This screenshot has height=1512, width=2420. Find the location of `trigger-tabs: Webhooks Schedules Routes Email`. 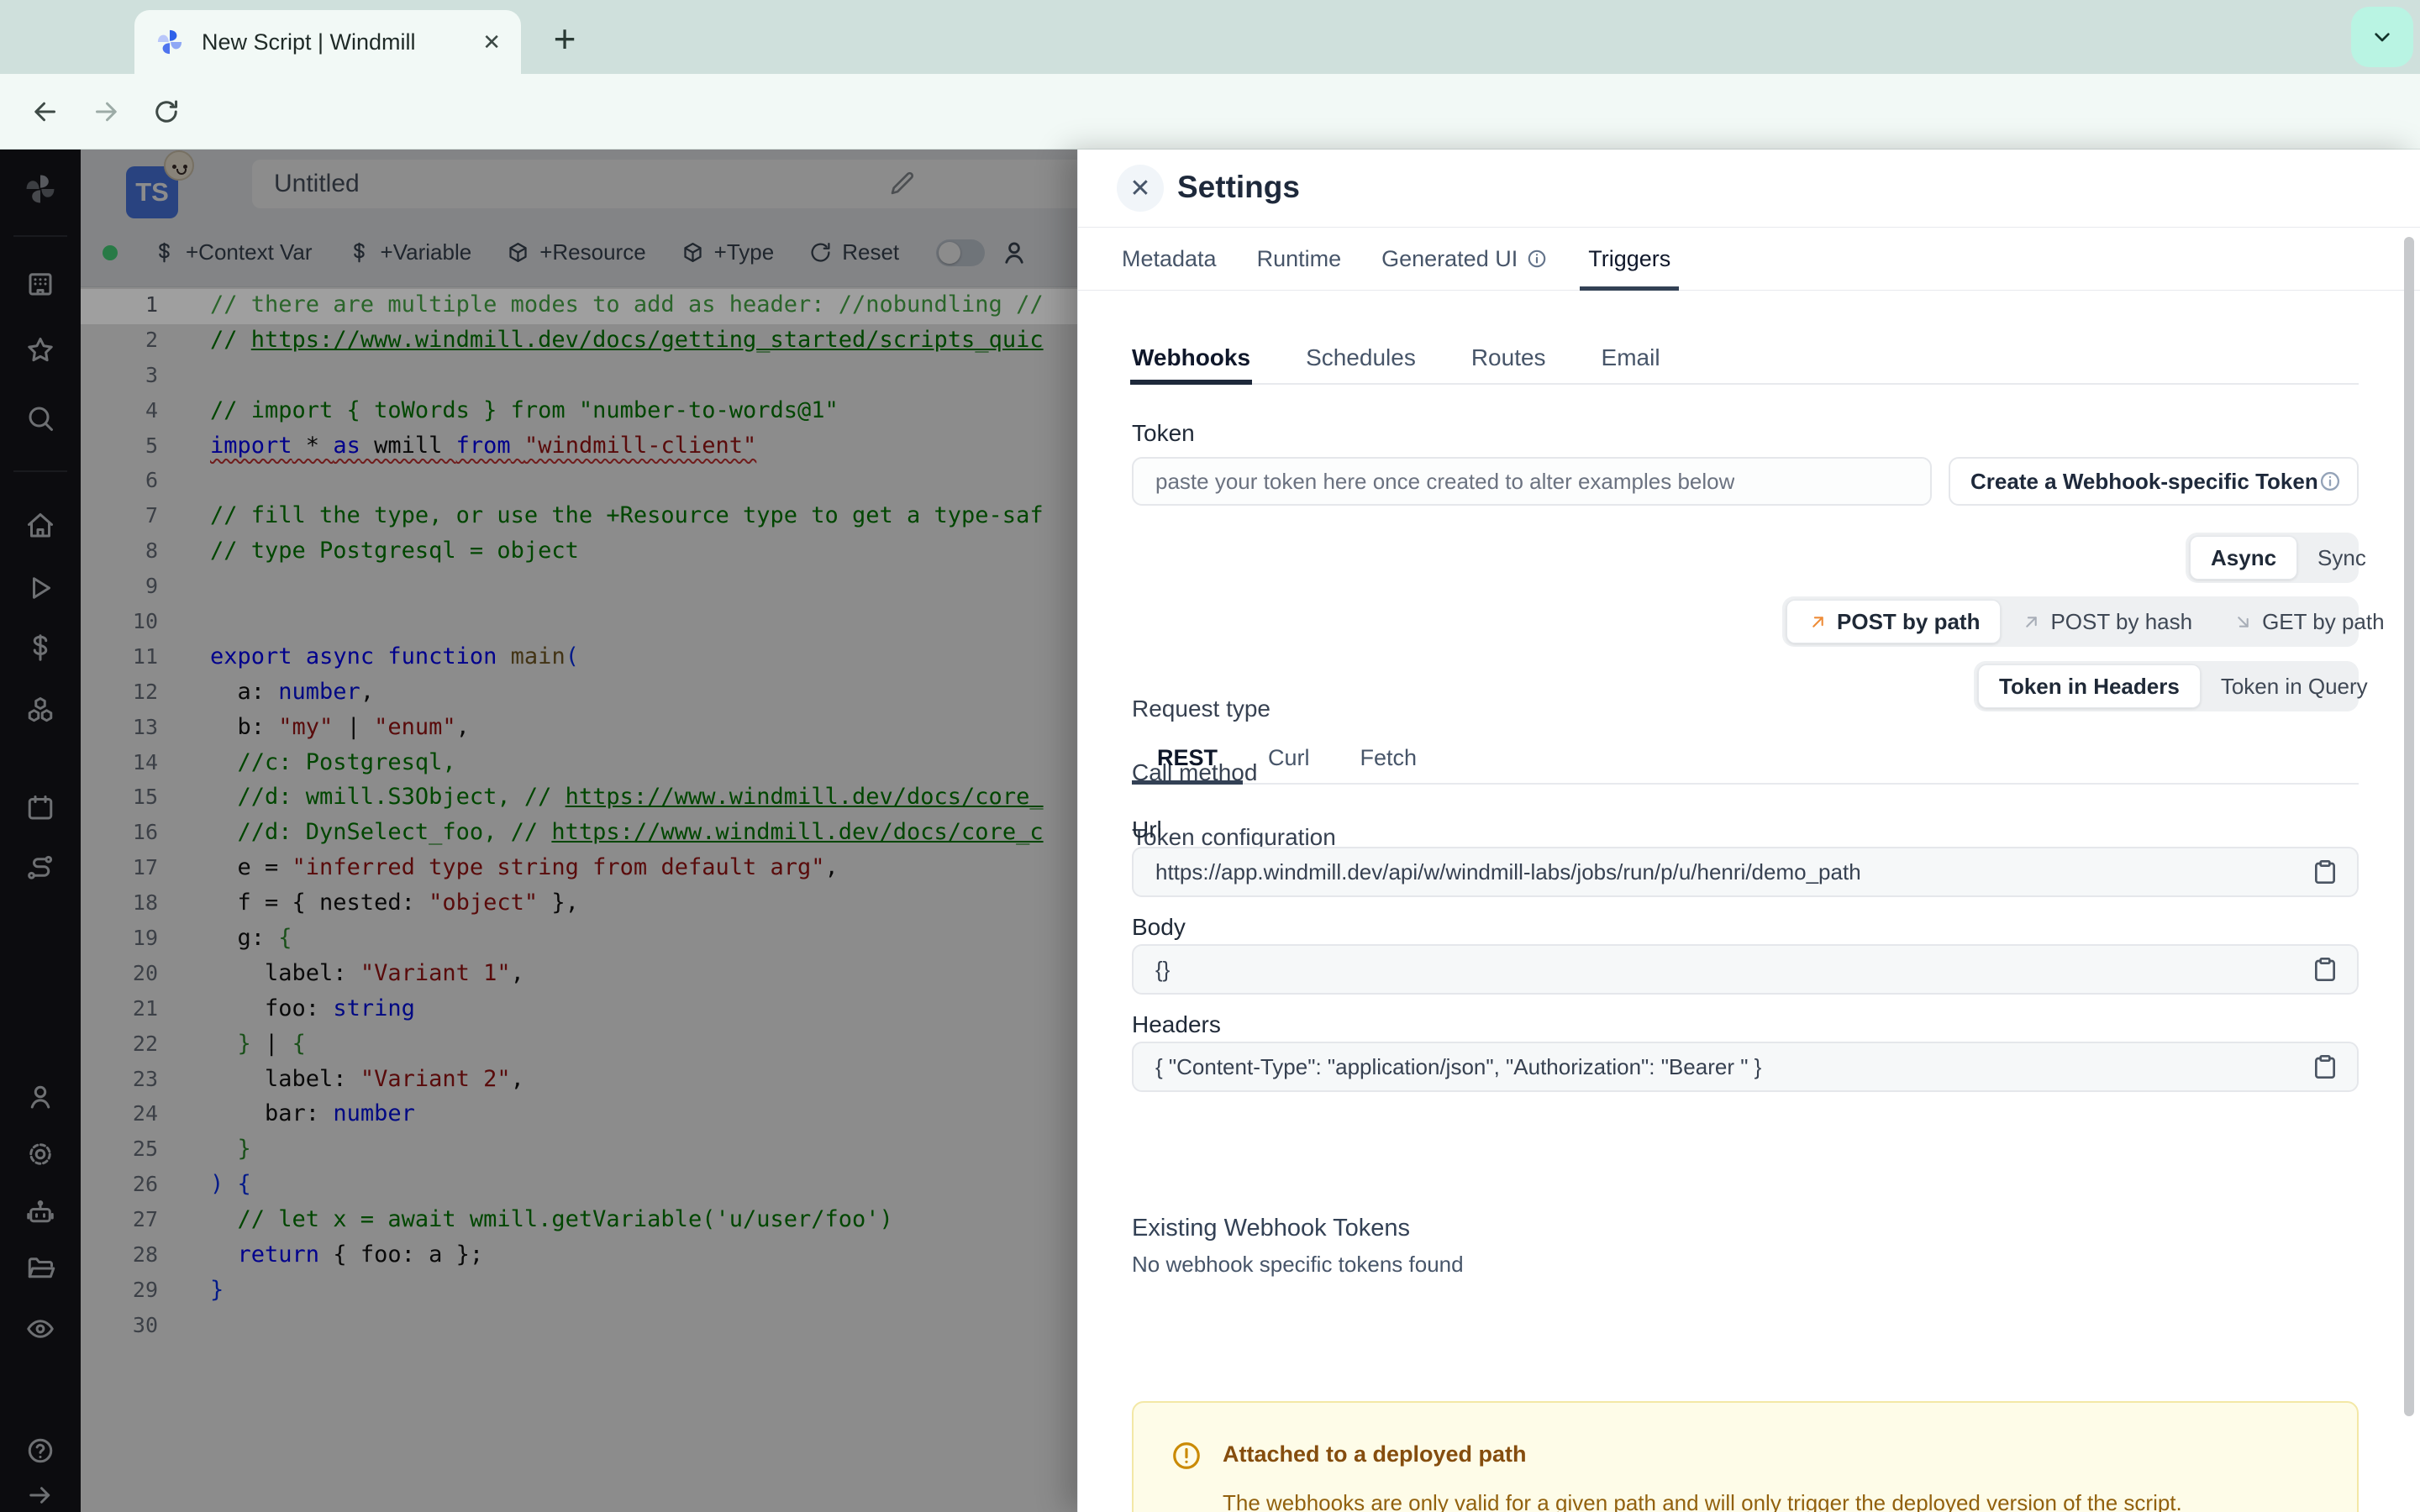

trigger-tabs: Webhooks Schedules Routes Email is located at coordinates (1744, 359).